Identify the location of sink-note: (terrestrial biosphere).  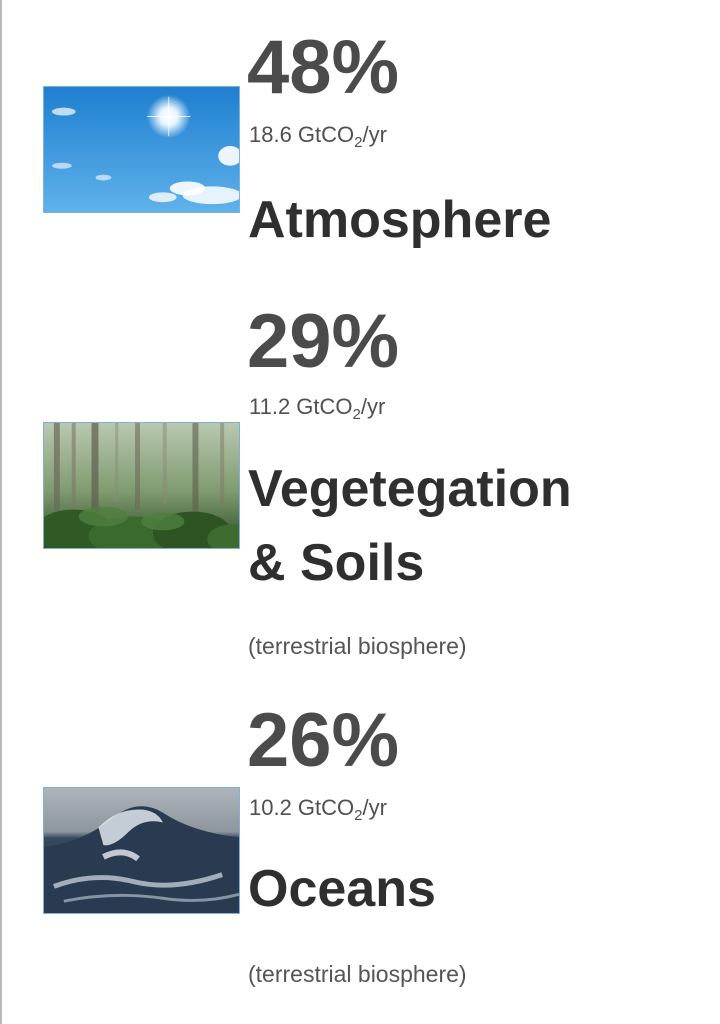
(357, 974).